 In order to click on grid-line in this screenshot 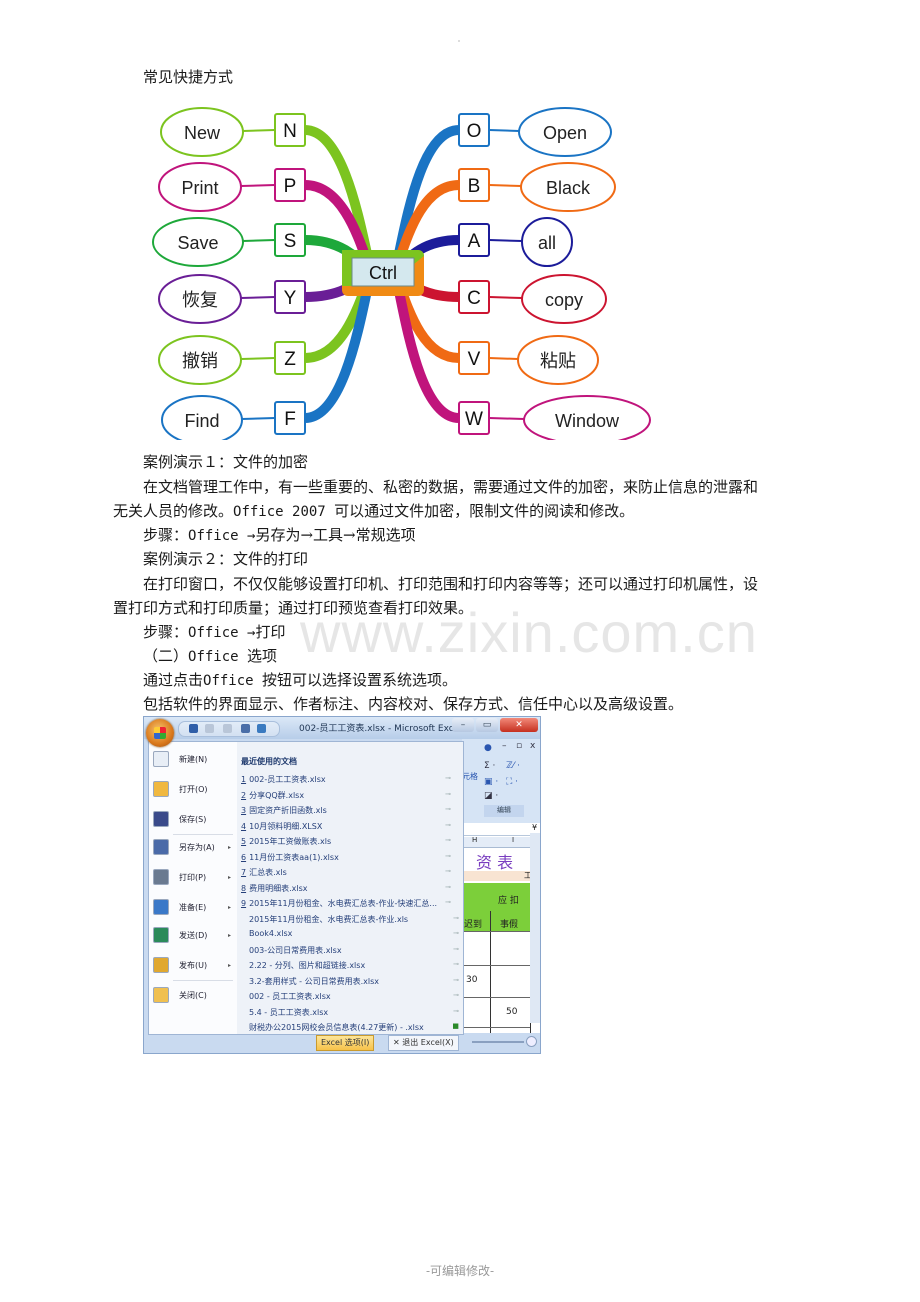, I will do `click(496, 931)`.